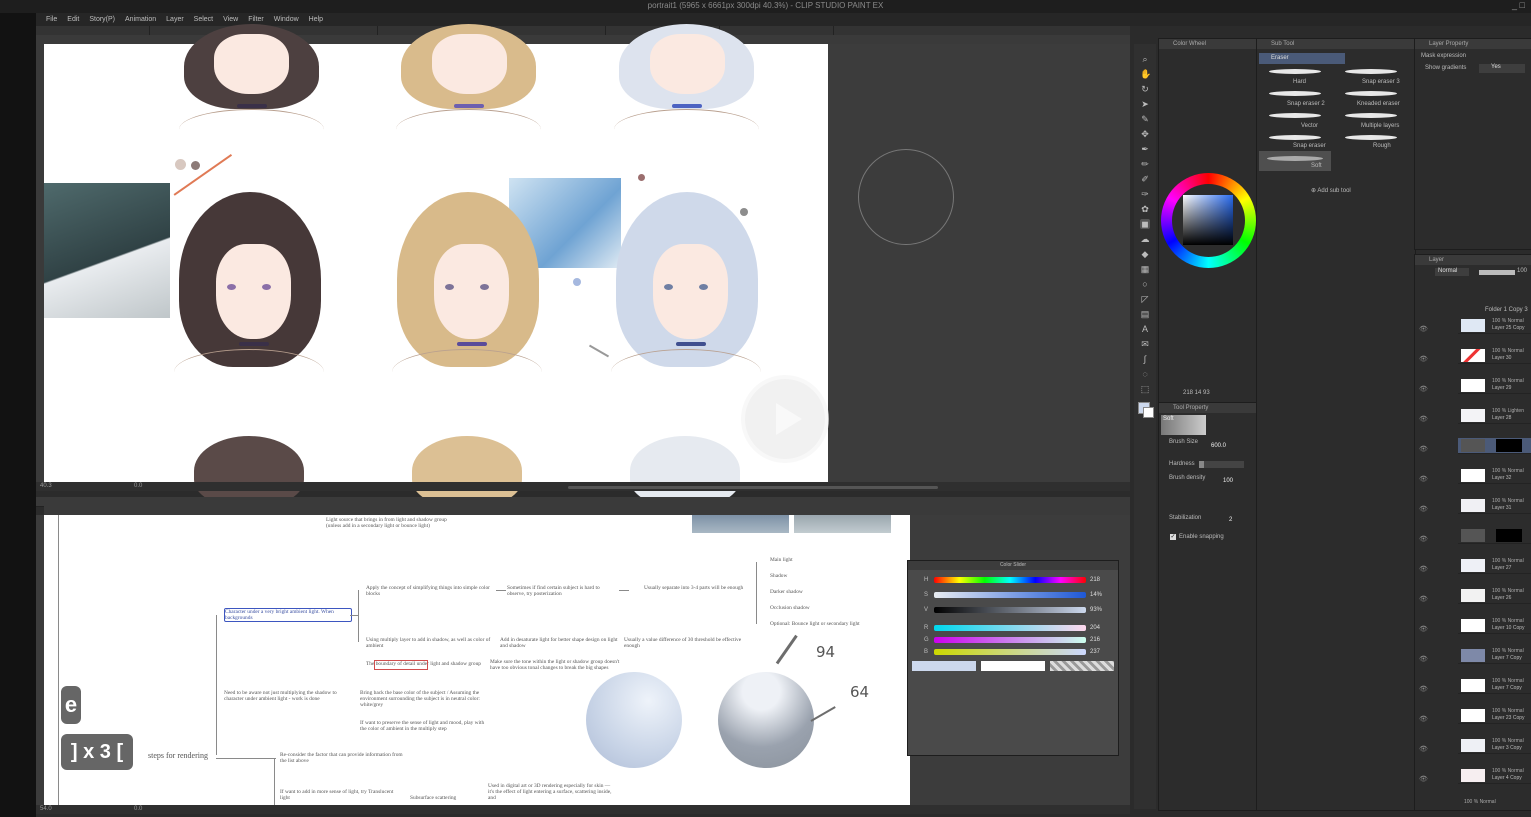 The width and height of the screenshot is (1531, 817). What do you see at coordinates (1494, 596) in the screenshot?
I see `layer-row: 100 % Normal Layer 26` at bounding box center [1494, 596].